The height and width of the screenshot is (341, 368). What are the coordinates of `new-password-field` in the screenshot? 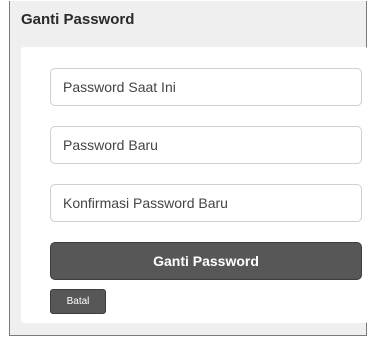 It's located at (206, 145).